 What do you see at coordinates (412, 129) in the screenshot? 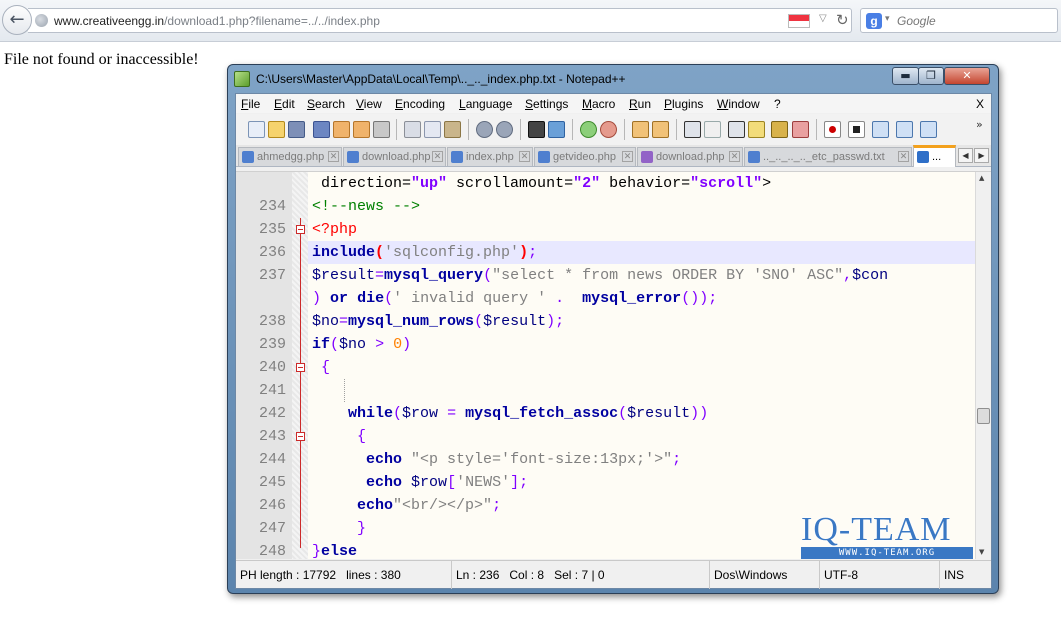
I see `cut-icon` at bounding box center [412, 129].